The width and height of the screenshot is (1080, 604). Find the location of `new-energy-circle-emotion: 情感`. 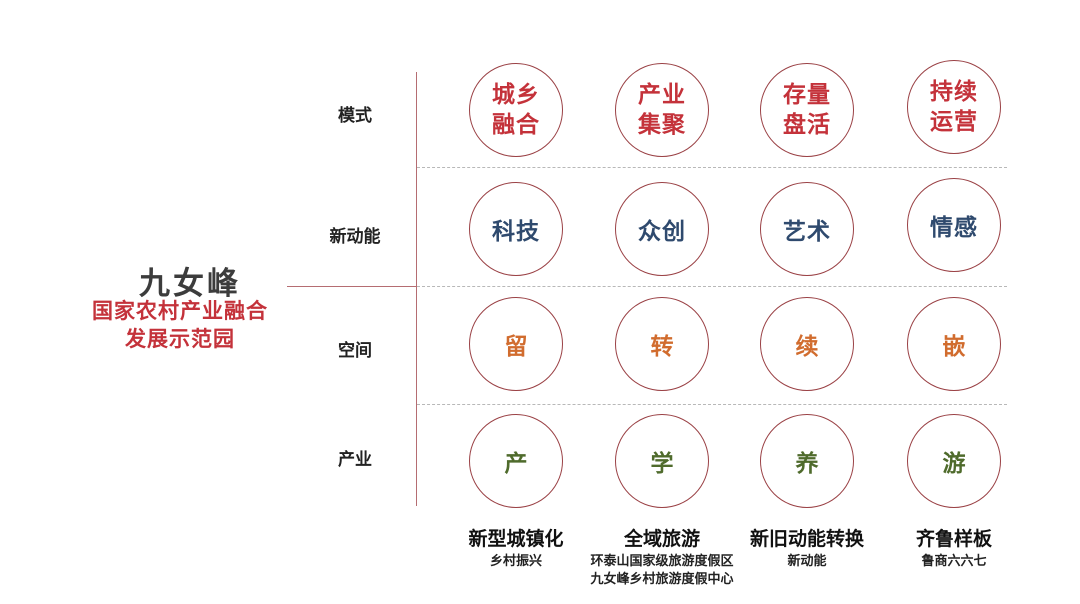

new-energy-circle-emotion: 情感 is located at coordinates (954, 225).